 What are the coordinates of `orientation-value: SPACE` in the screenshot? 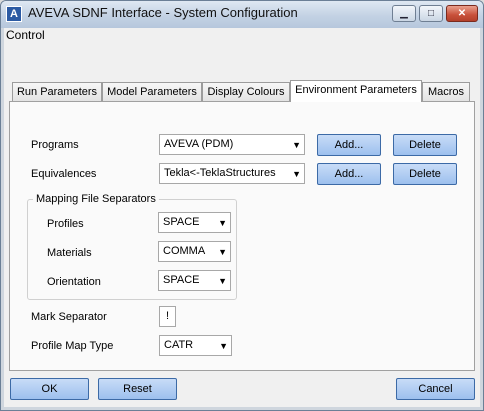 It's located at (181, 280).